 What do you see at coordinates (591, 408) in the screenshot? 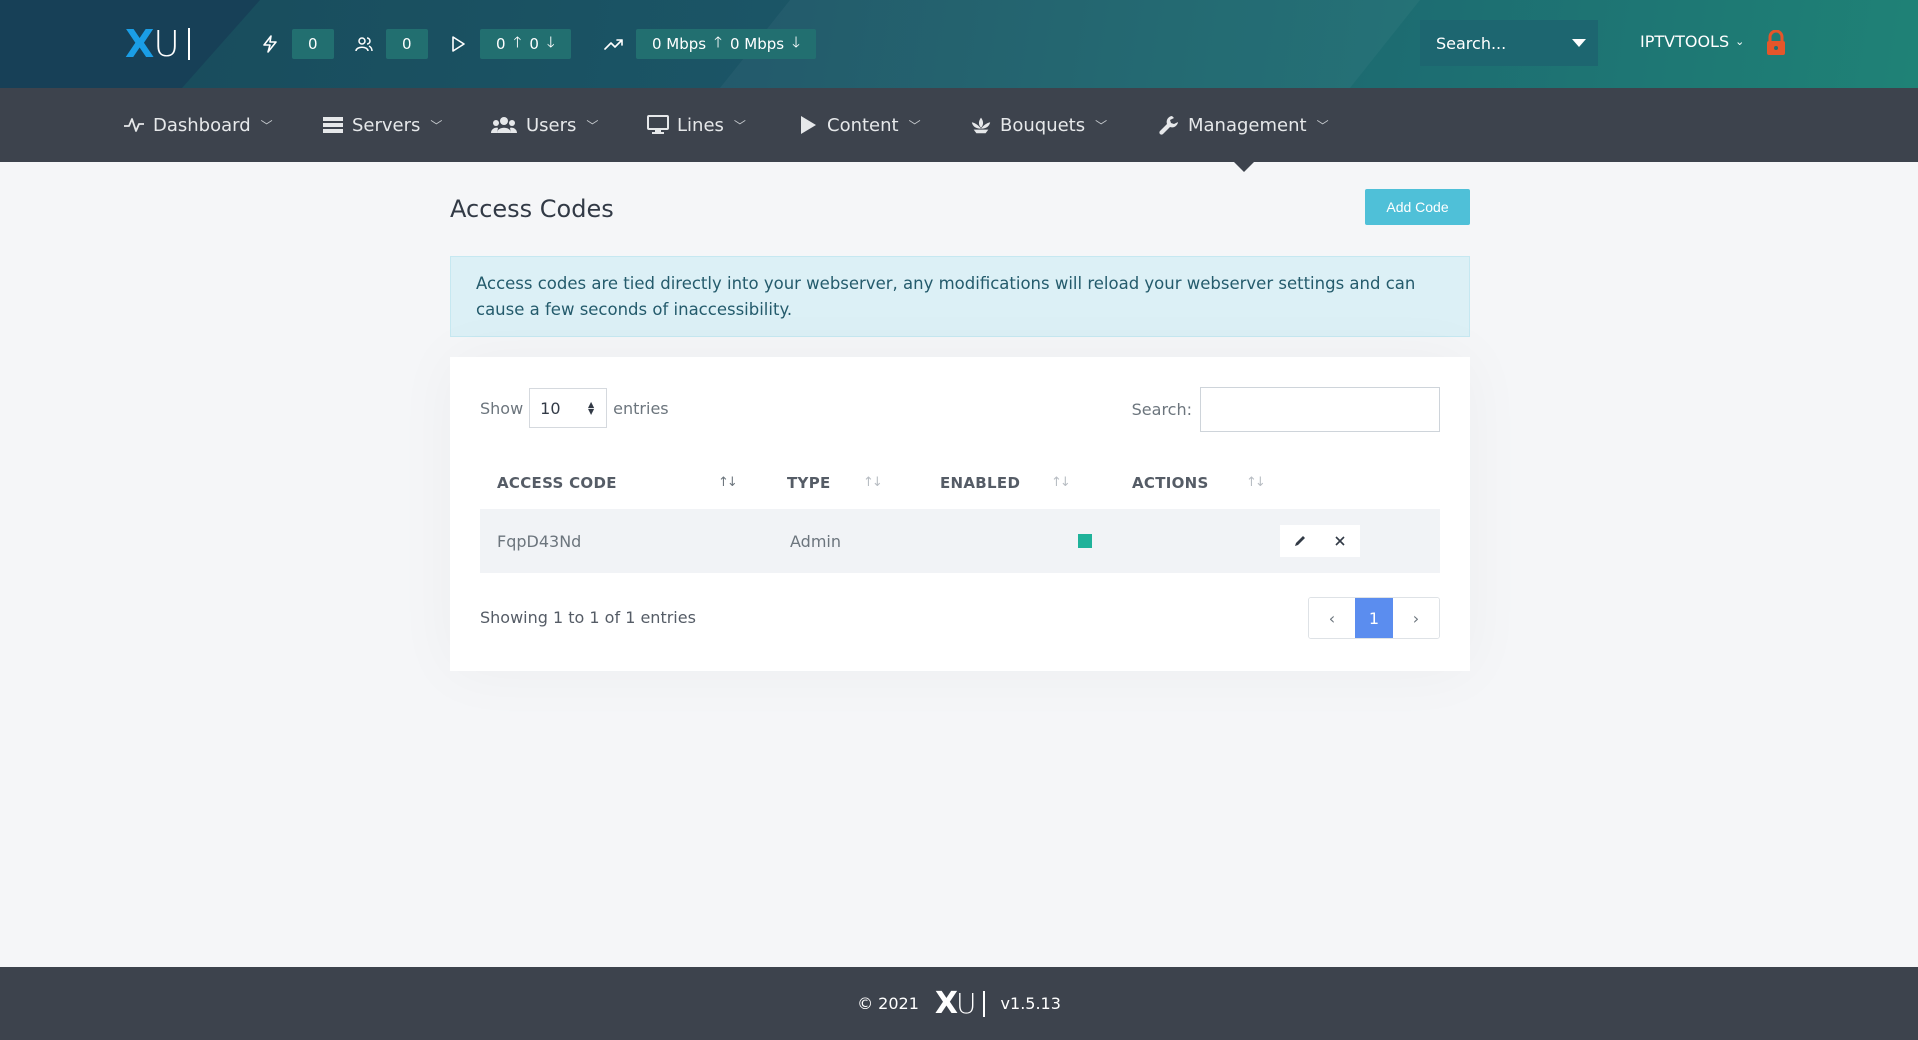
I see `sort-arrows-icon: ▲ ▼` at bounding box center [591, 408].